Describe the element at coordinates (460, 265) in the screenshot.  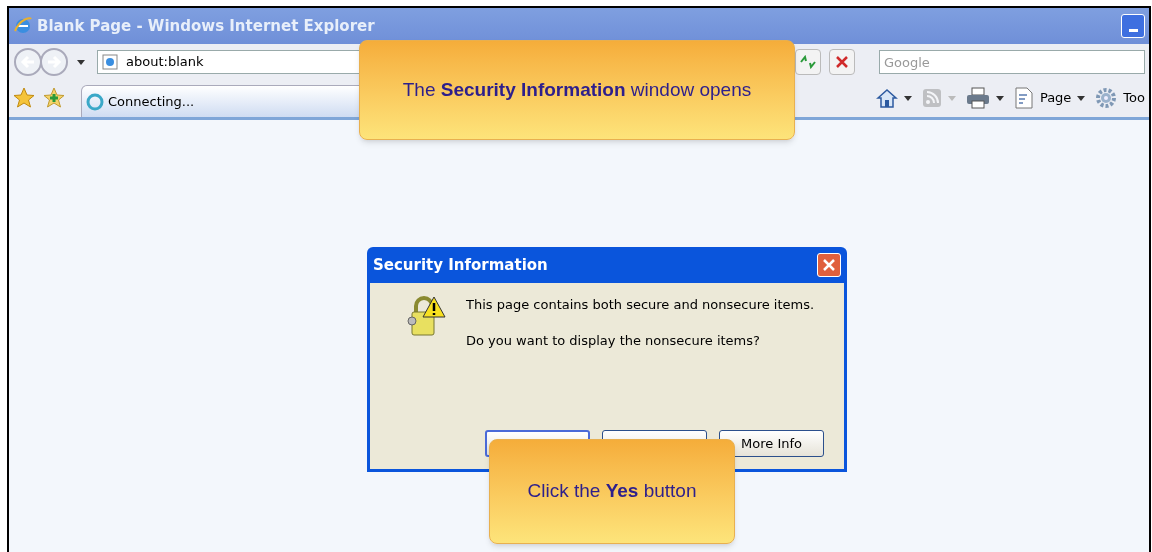
I see `dialog-title: Security Information` at that location.